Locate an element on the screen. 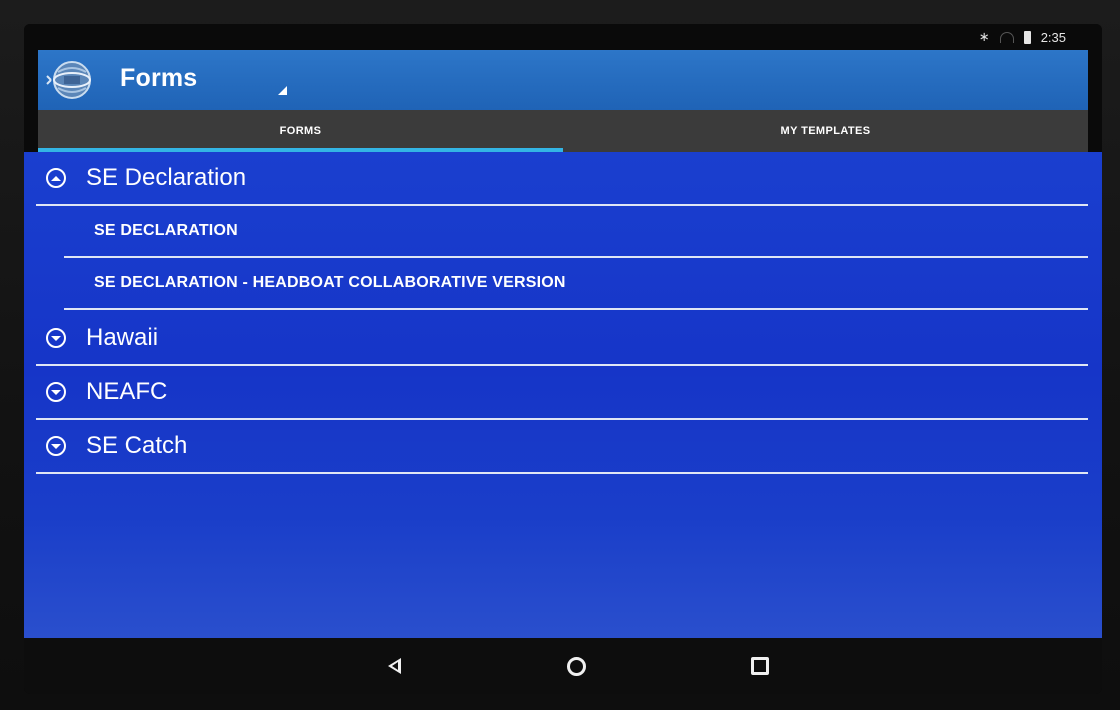 This screenshot has width=1120, height=710. group-label: SE Catch is located at coordinates (137, 445).